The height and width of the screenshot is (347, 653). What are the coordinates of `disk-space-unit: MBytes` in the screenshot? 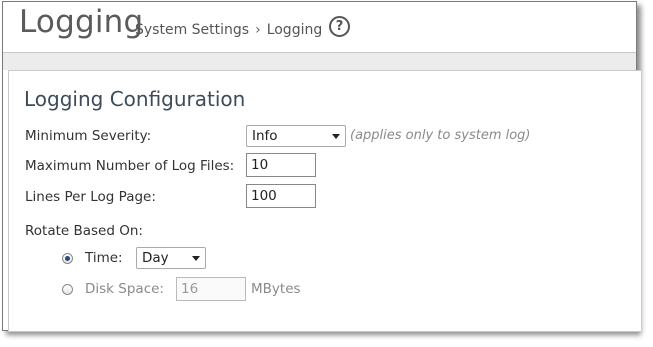 It's located at (276, 289).